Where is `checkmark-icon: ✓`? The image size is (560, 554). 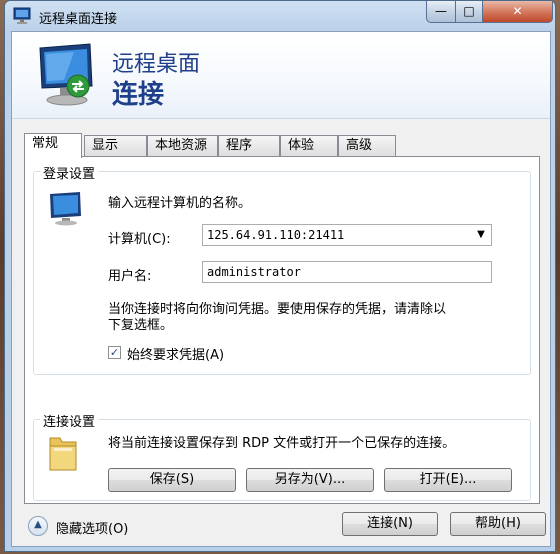 checkmark-icon: ✓ is located at coordinates (114, 352).